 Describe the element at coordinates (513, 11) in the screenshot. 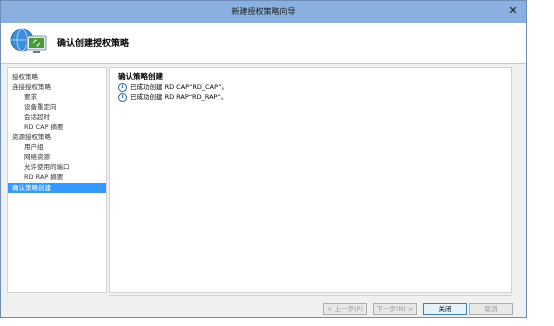

I see `close-icon: ✕` at that location.